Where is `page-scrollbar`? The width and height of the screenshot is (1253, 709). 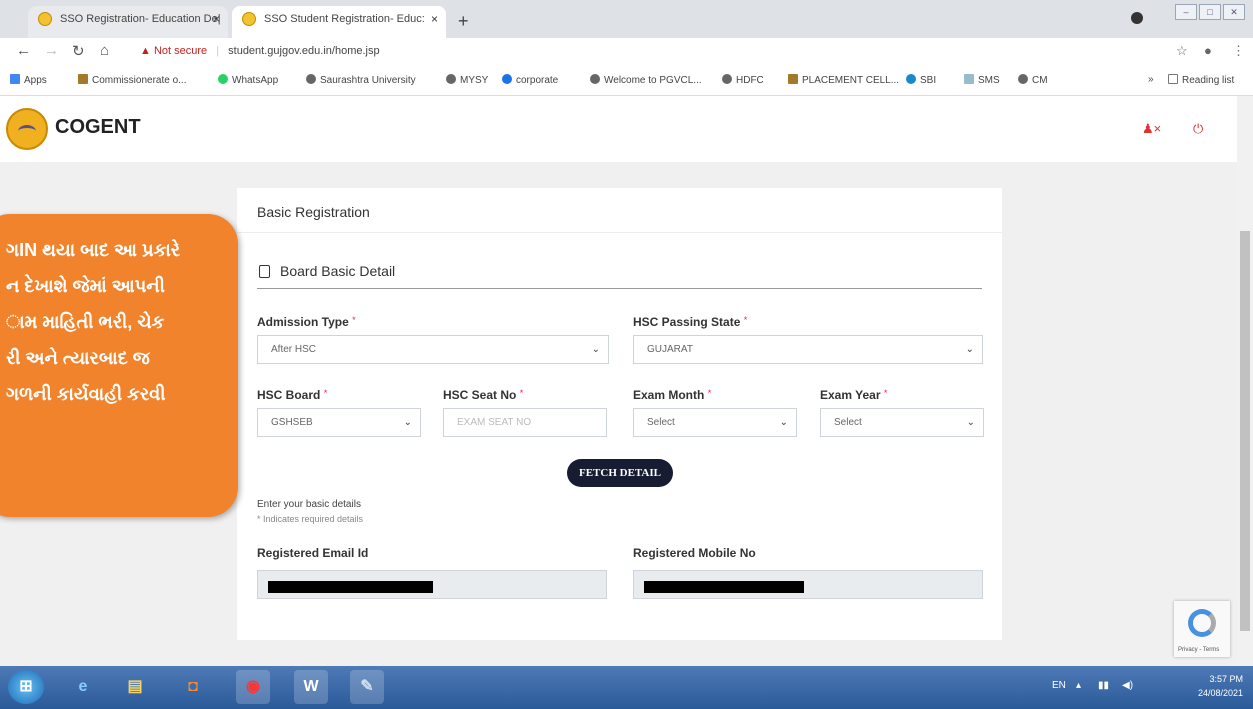
page-scrollbar is located at coordinates (1245, 381).